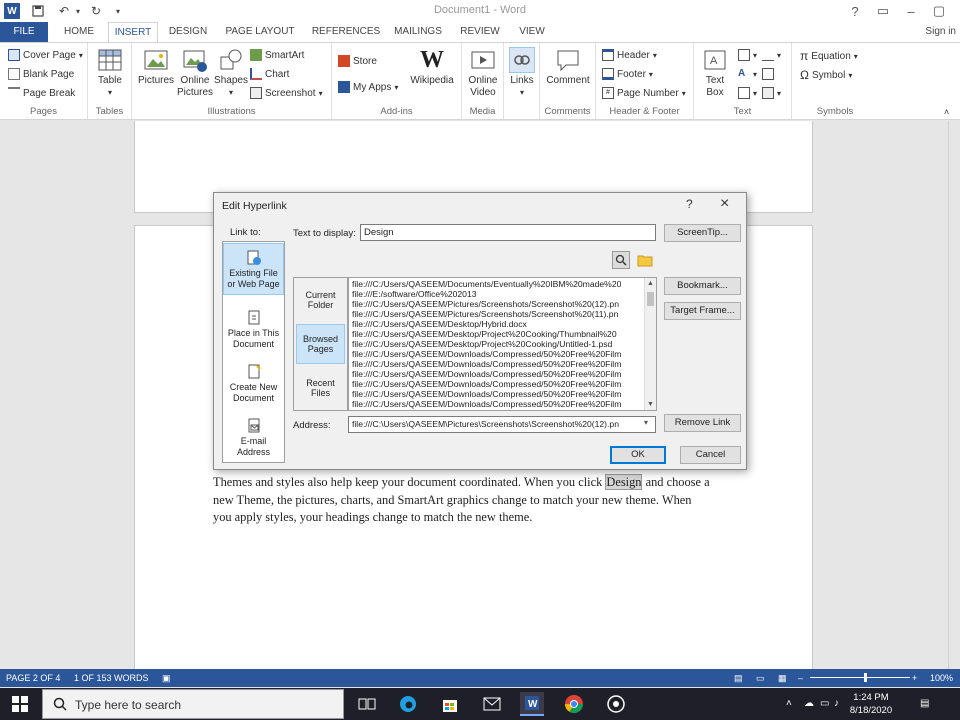  I want to click on shapes-button: Shapes ▾, so click(231, 73).